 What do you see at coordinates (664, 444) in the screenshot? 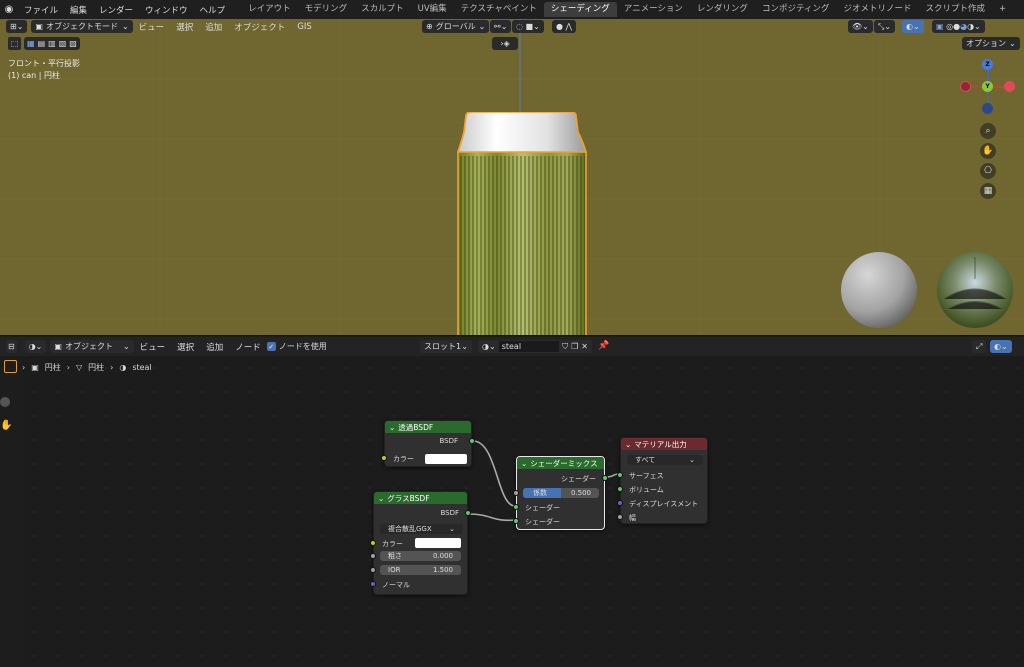
I see `node-header: ⌄ マテリアル出力` at bounding box center [664, 444].